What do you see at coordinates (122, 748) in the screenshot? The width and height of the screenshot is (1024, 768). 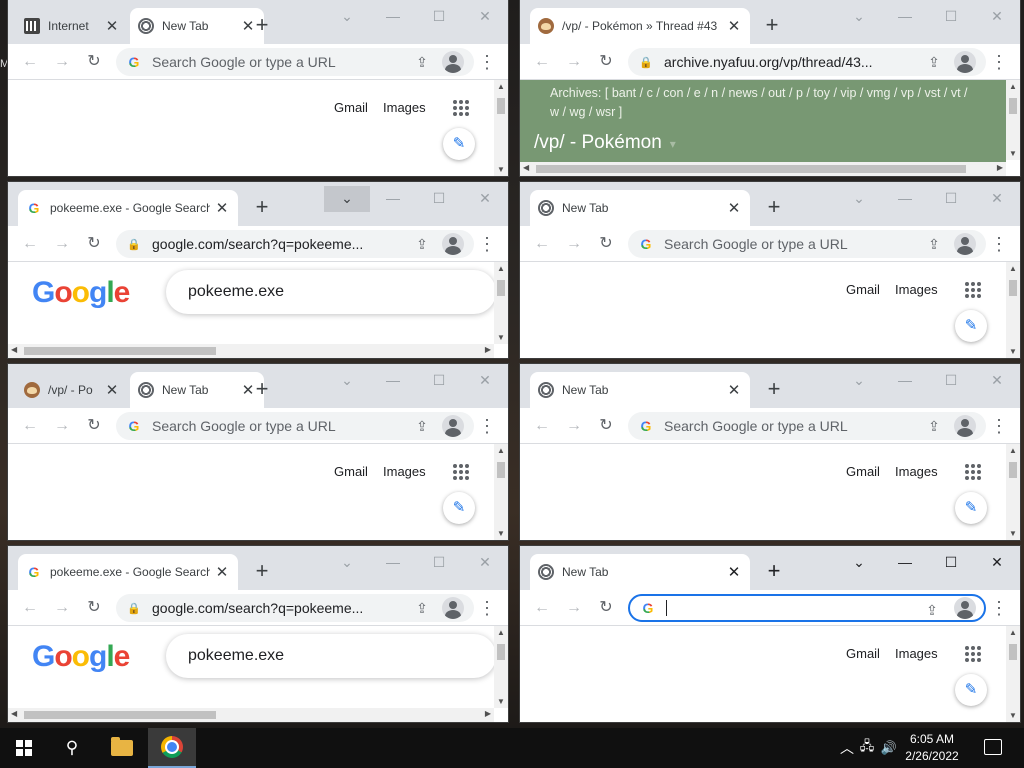 I see `file-explorer-button` at bounding box center [122, 748].